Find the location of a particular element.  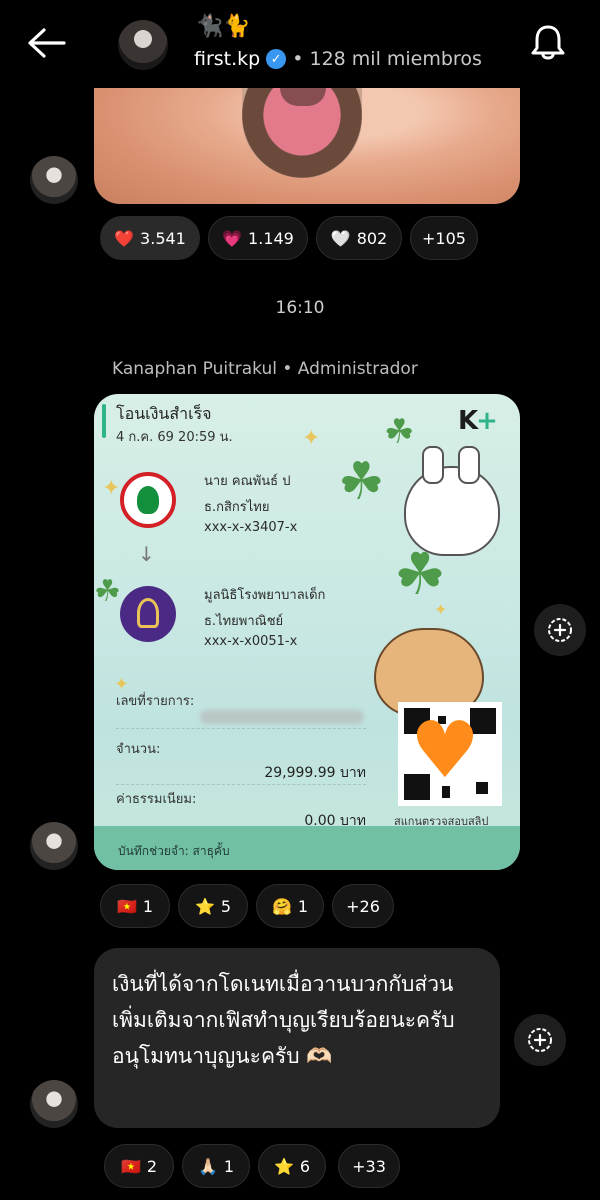

reaction-chip: ❤️ 3.541 is located at coordinates (150, 238).